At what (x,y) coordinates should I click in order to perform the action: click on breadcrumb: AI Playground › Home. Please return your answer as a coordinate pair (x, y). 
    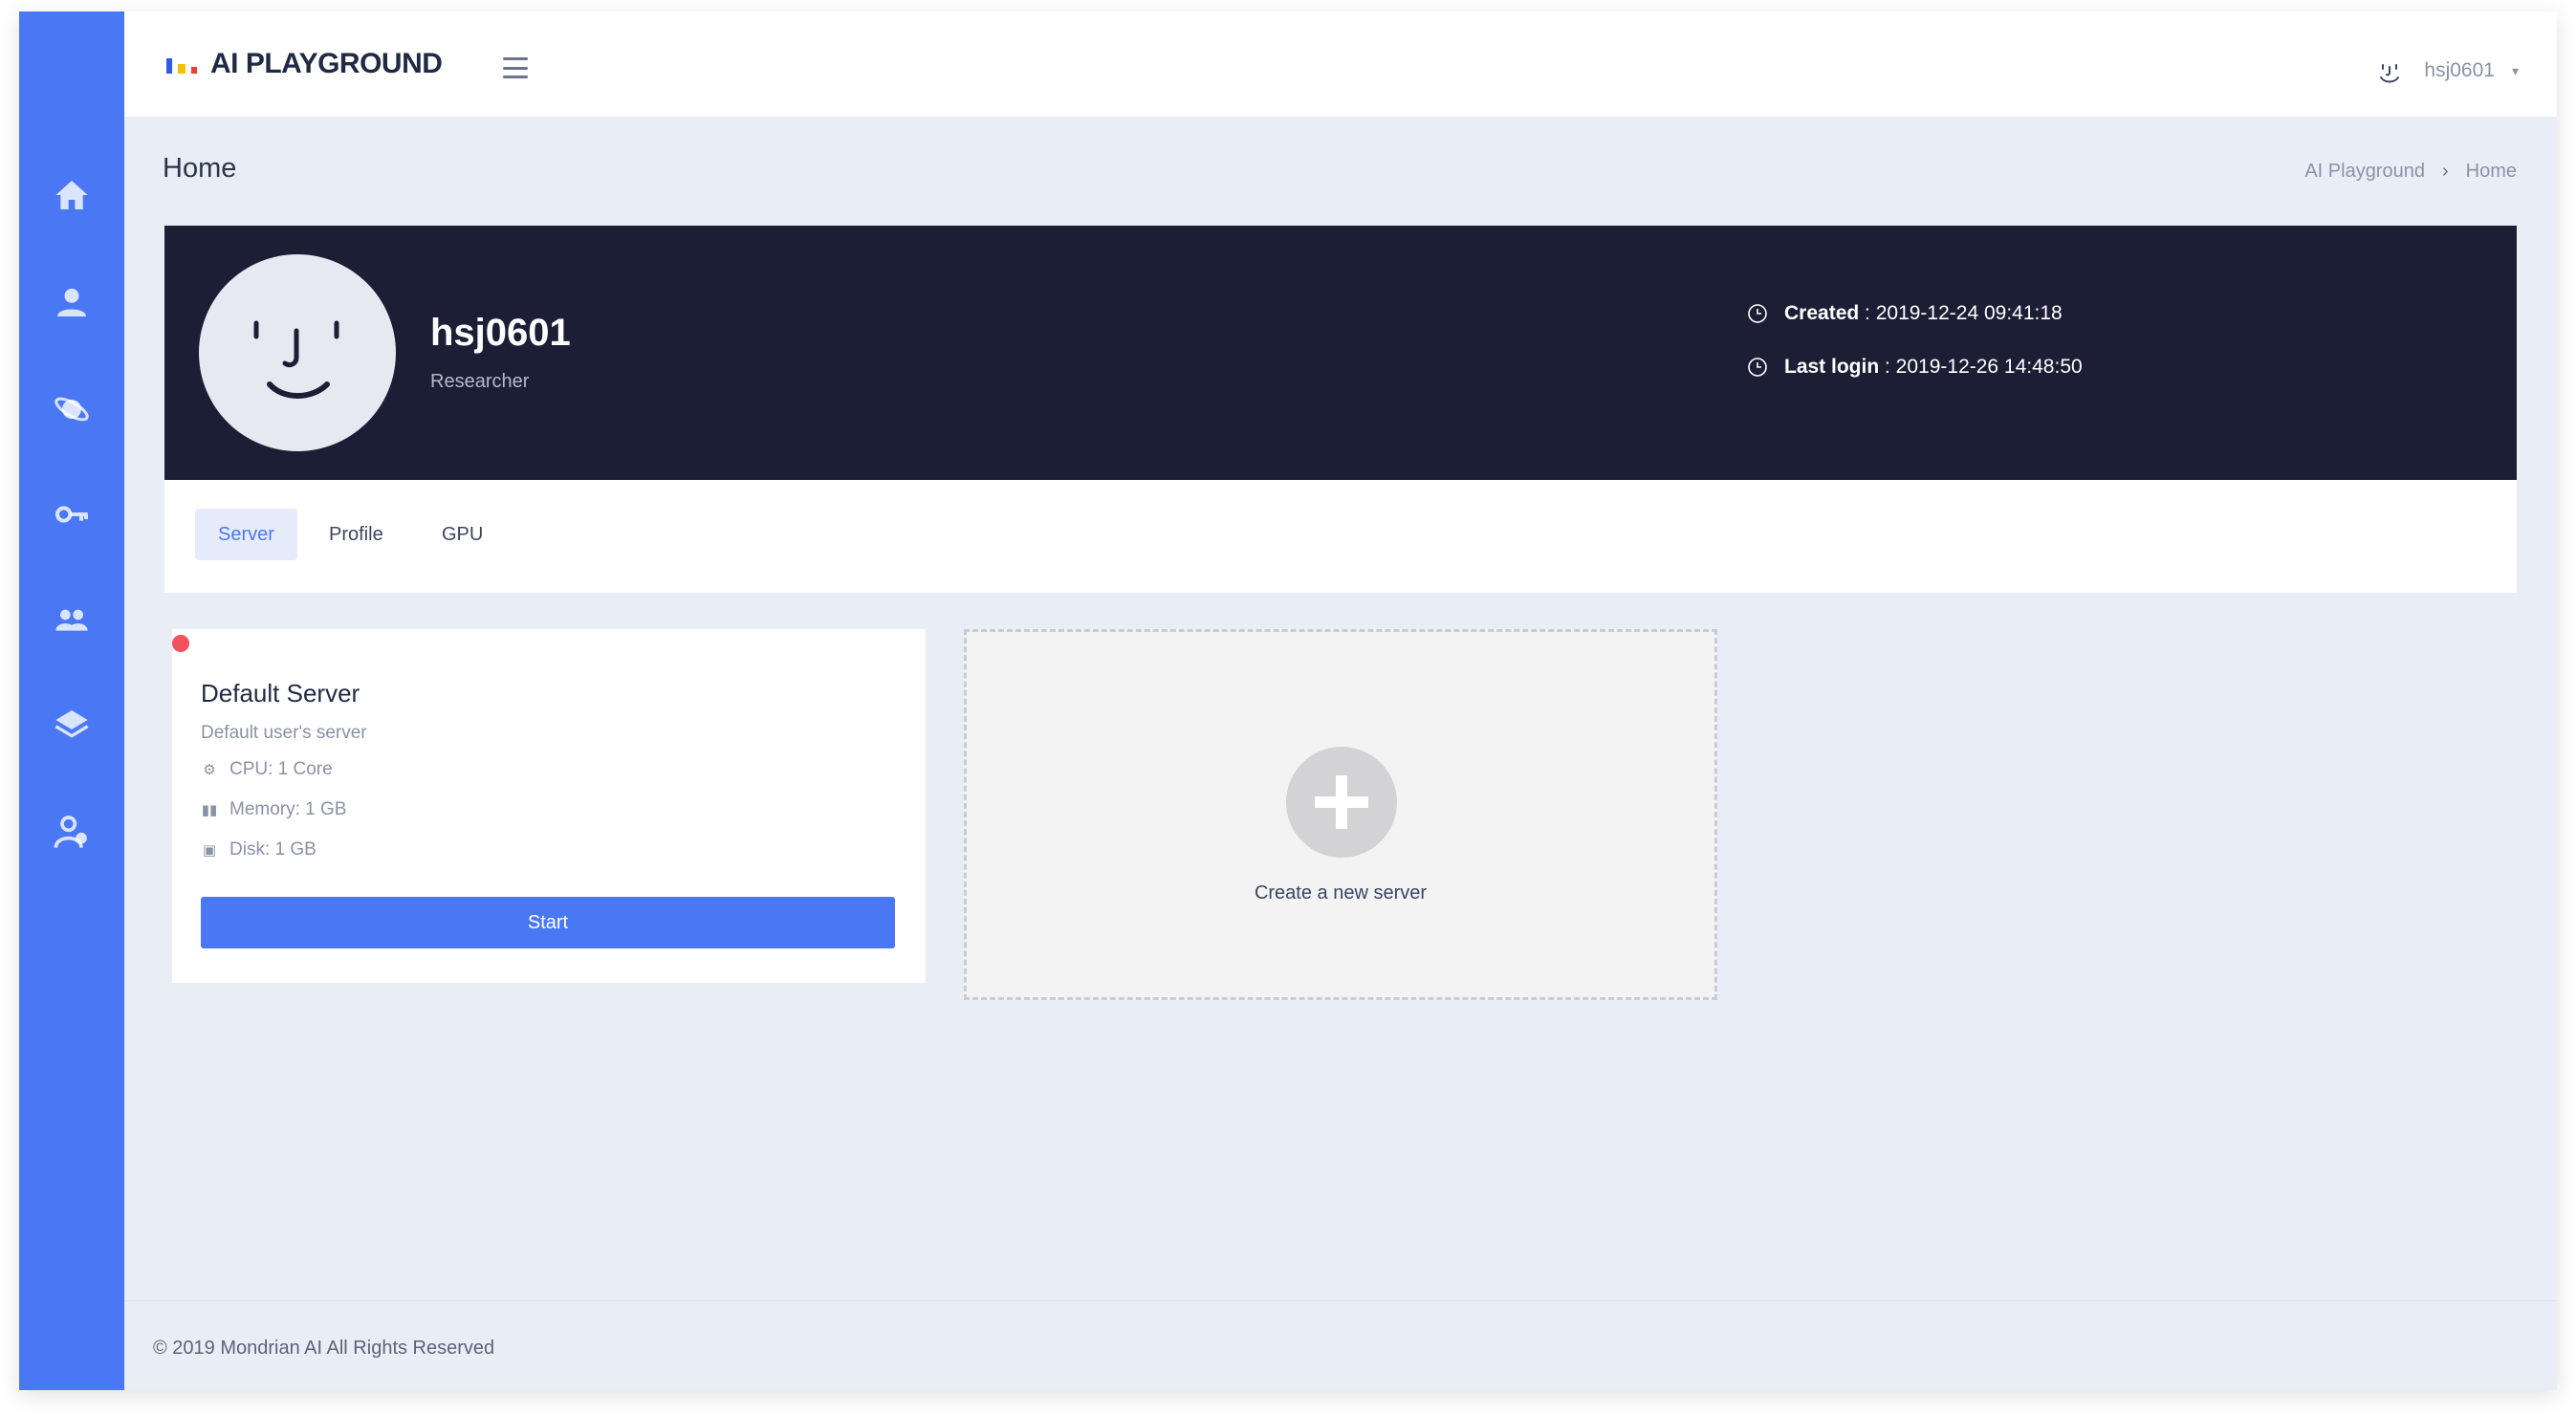
    Looking at the image, I should click on (2410, 172).